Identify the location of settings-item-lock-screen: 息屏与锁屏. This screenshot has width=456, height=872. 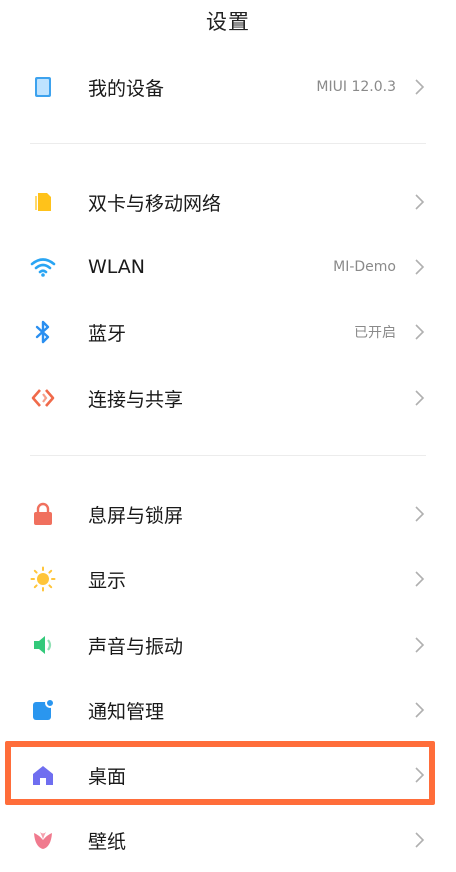
(228, 514).